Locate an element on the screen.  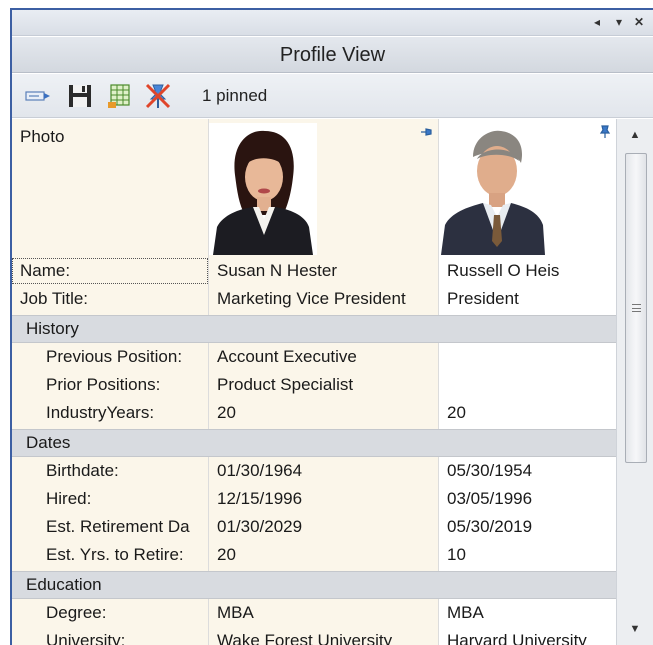
group-header-dates: Dates is located at coordinates (314, 443).